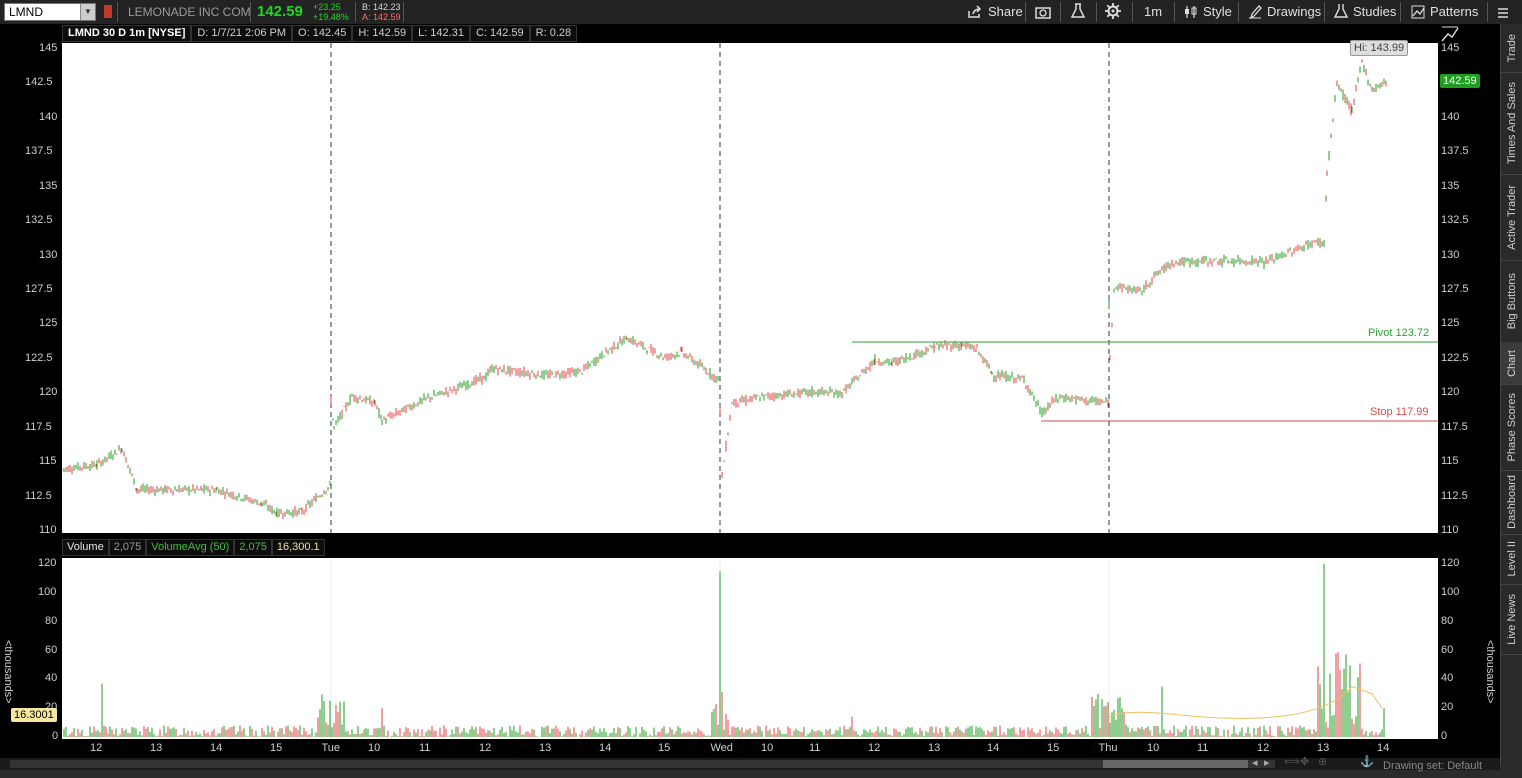 The width and height of the screenshot is (1522, 778). I want to click on volume-avg-badge: 16.3001, so click(34, 715).